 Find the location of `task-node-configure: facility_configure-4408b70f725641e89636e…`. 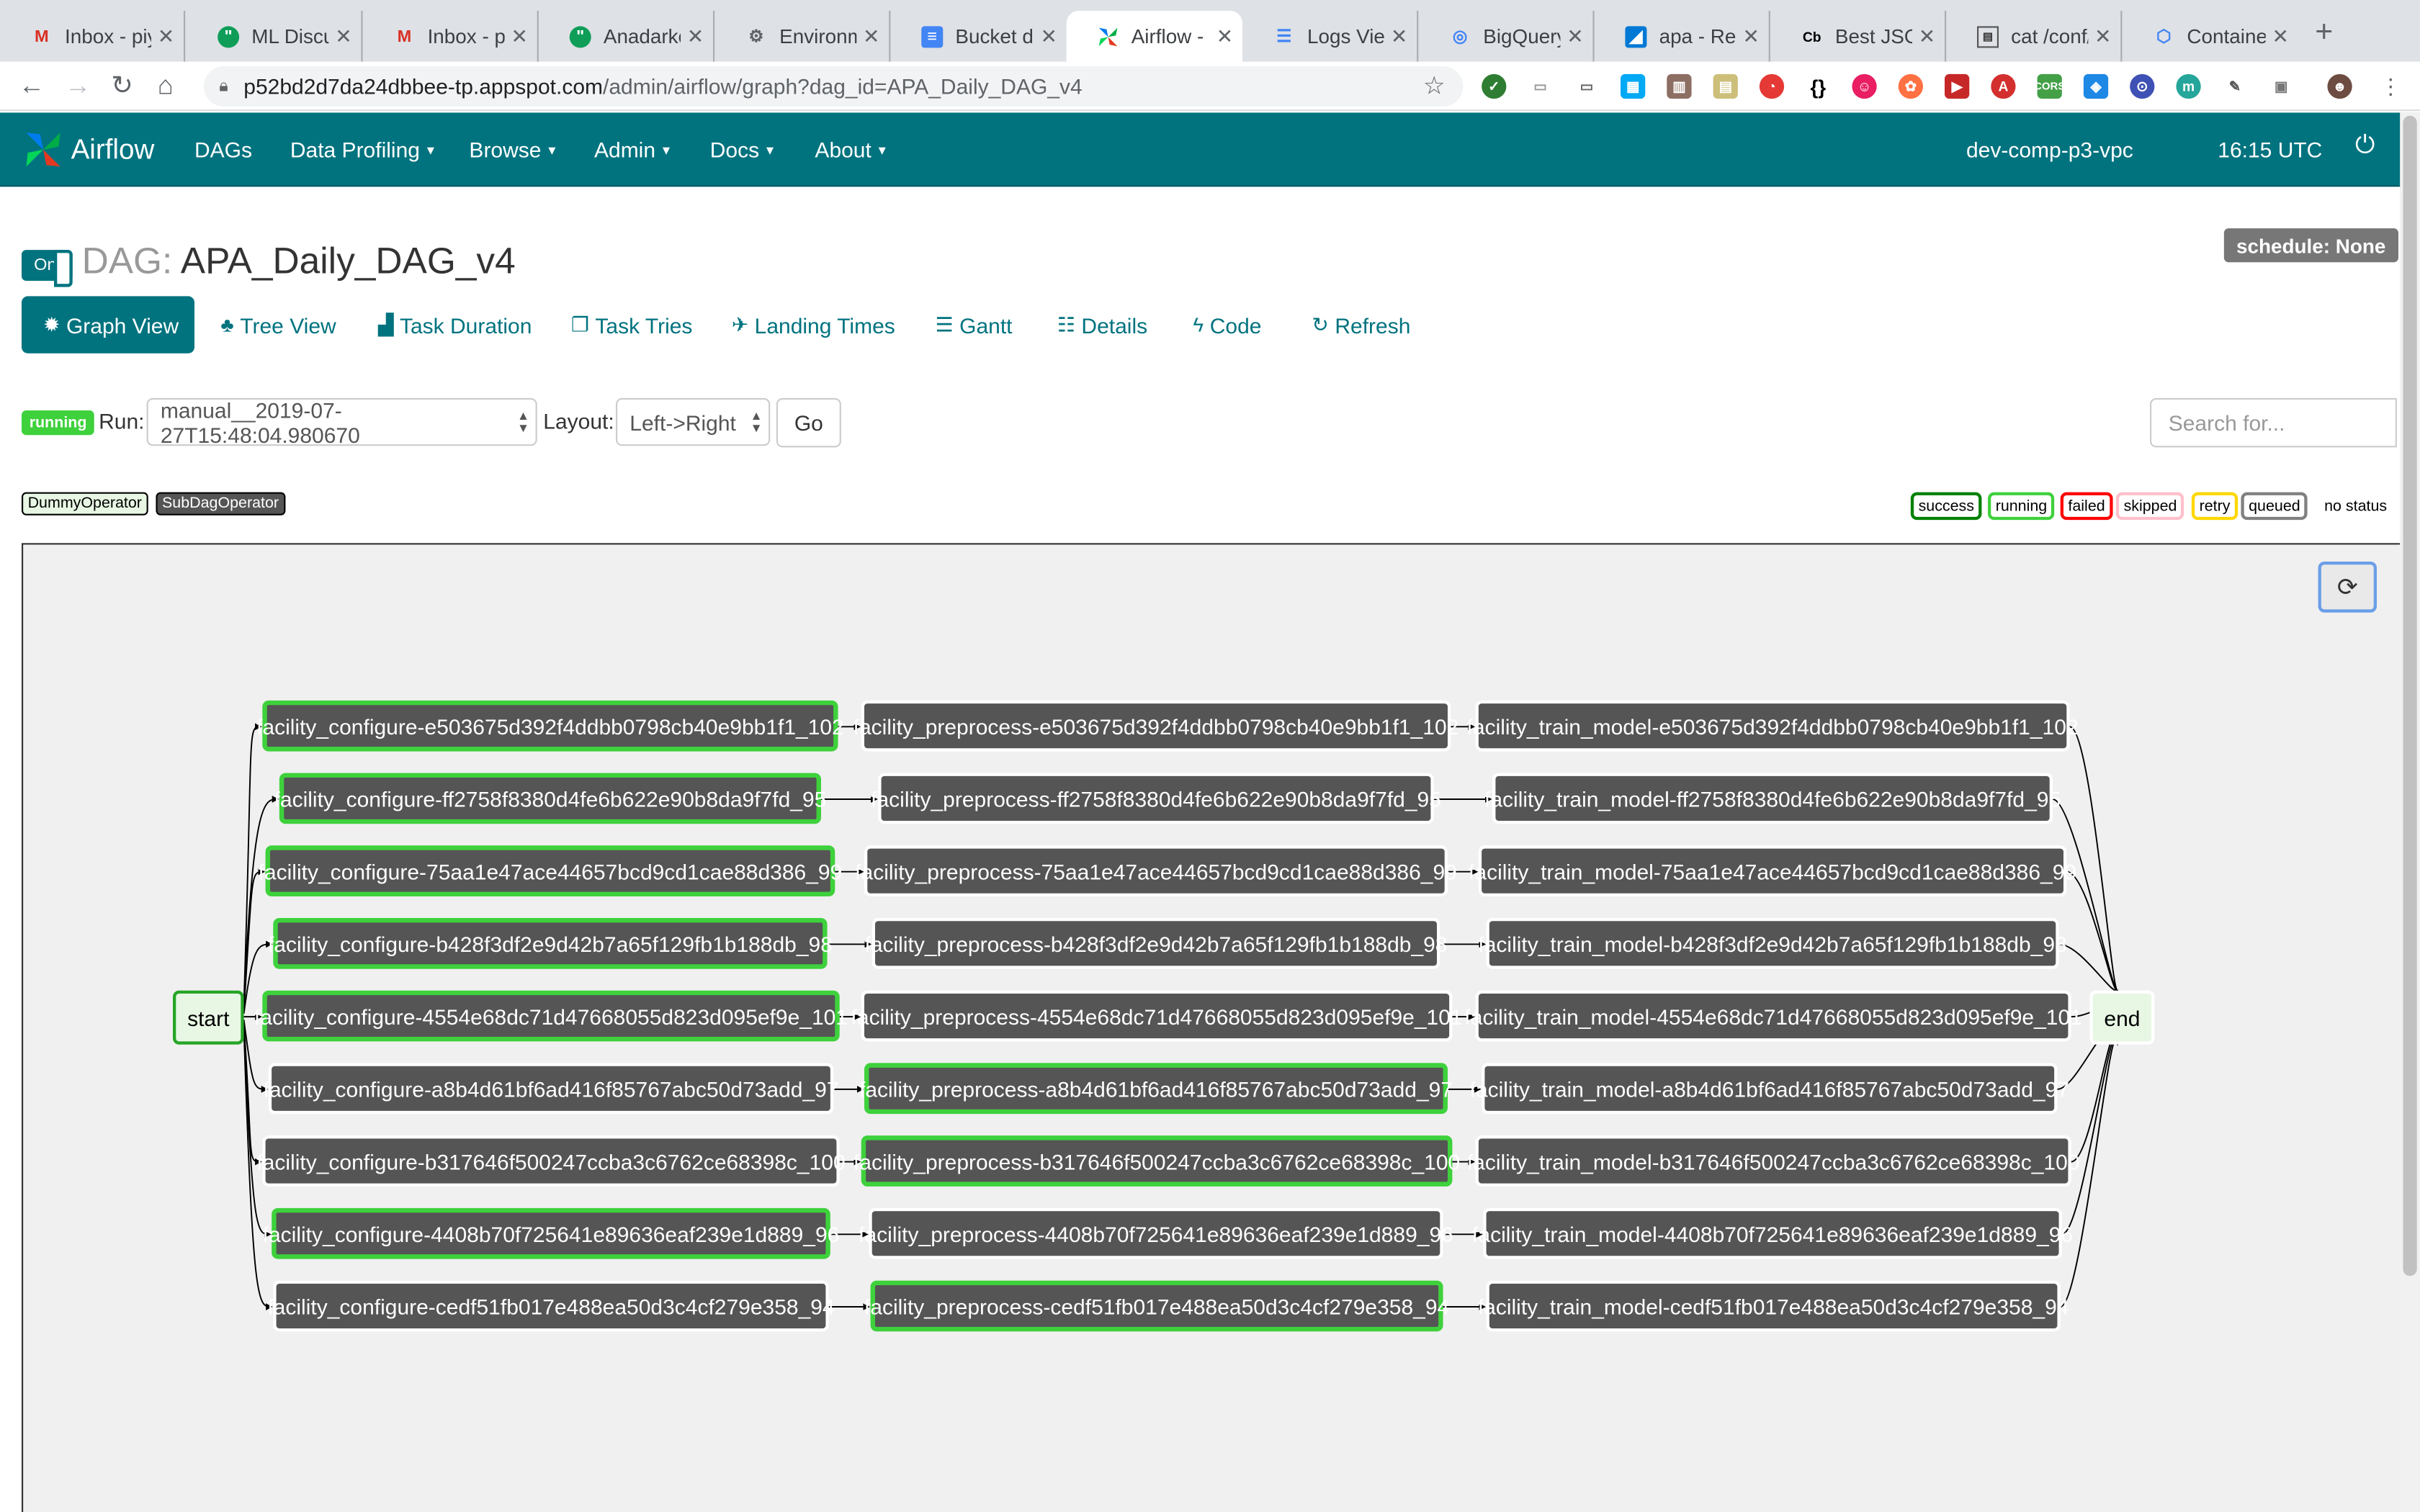

task-node-configure: facility_configure-4408b70f725641e89636e… is located at coordinates (551, 1233).